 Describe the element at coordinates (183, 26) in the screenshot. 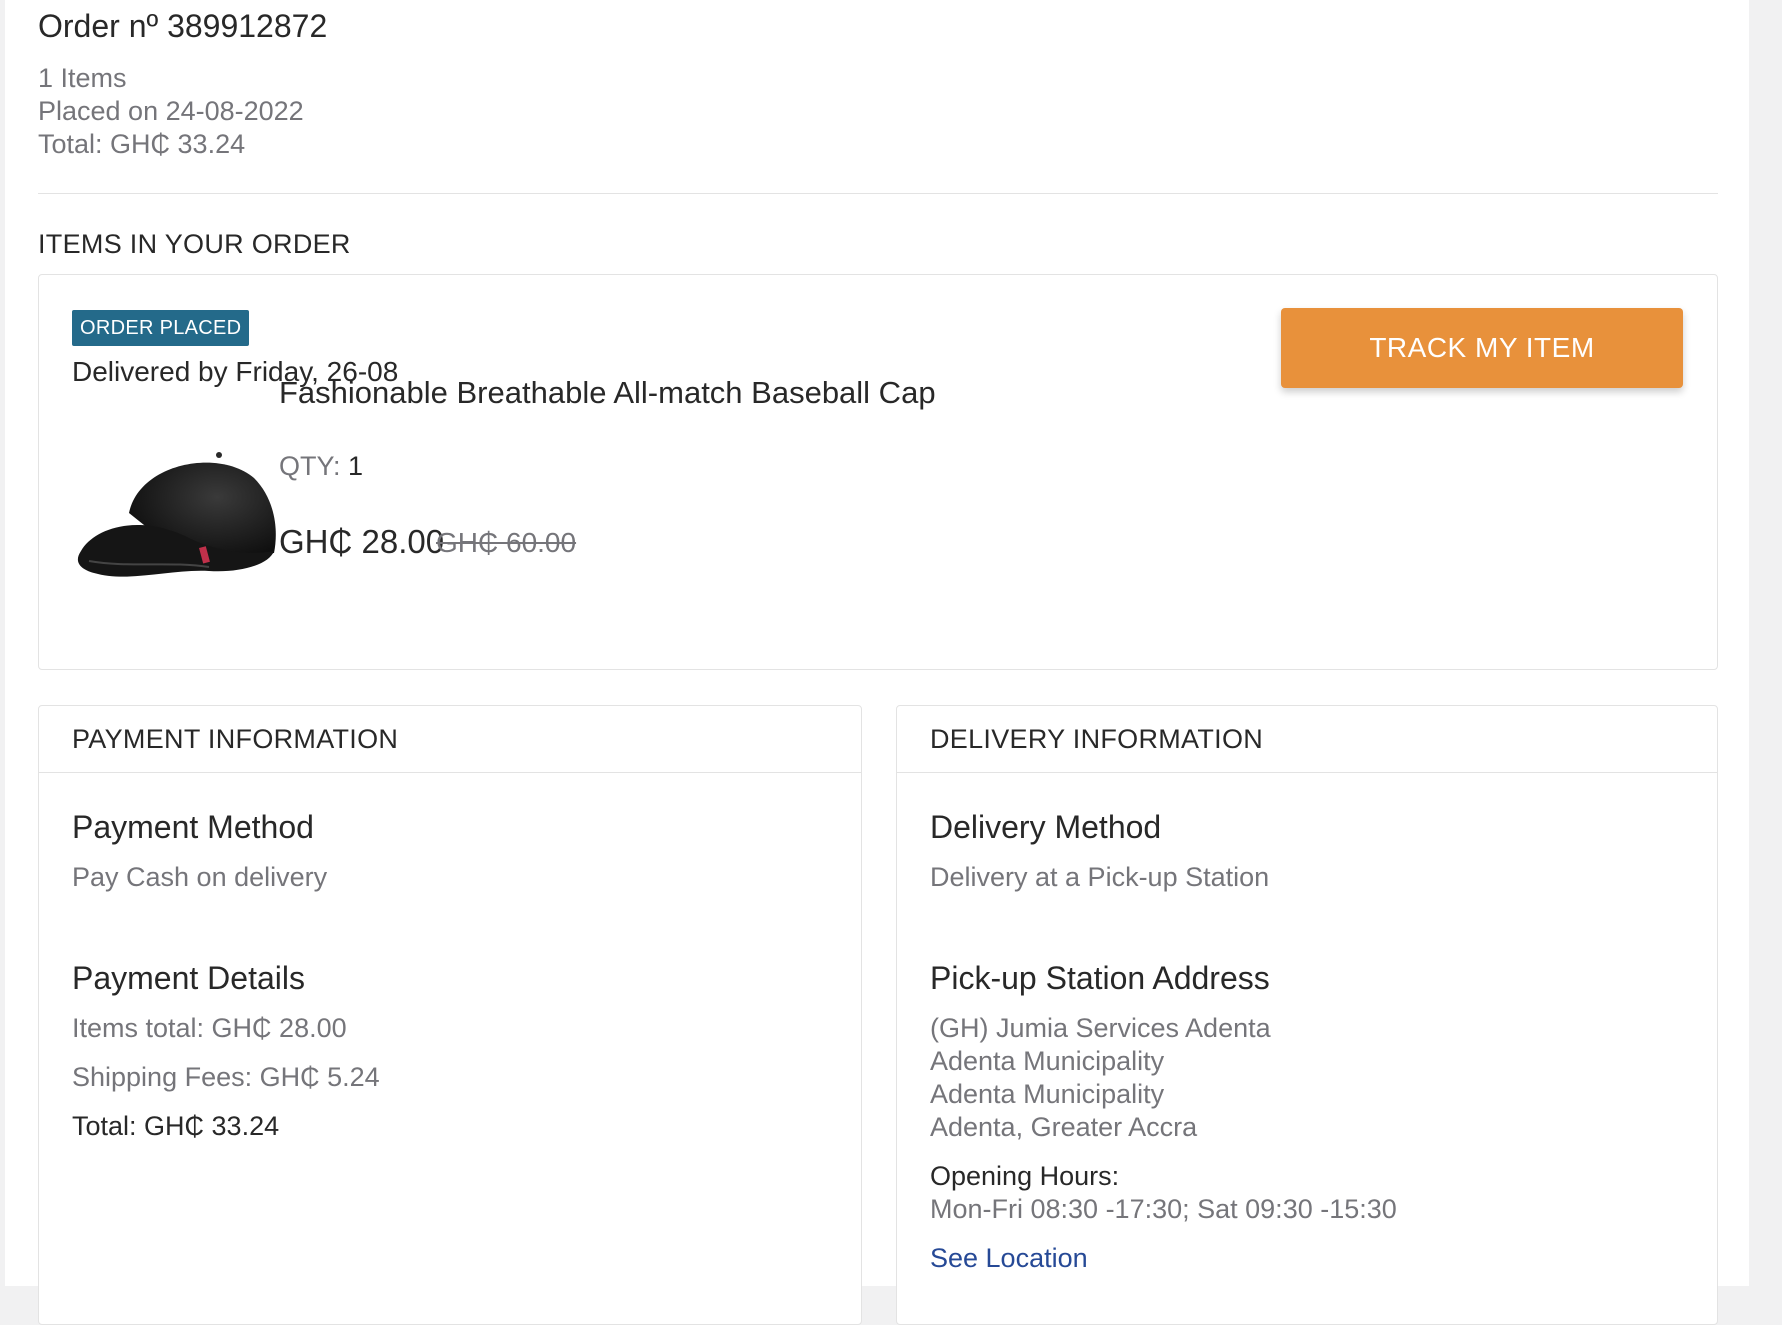

I see `order-number-title: Order nº 389912872` at that location.